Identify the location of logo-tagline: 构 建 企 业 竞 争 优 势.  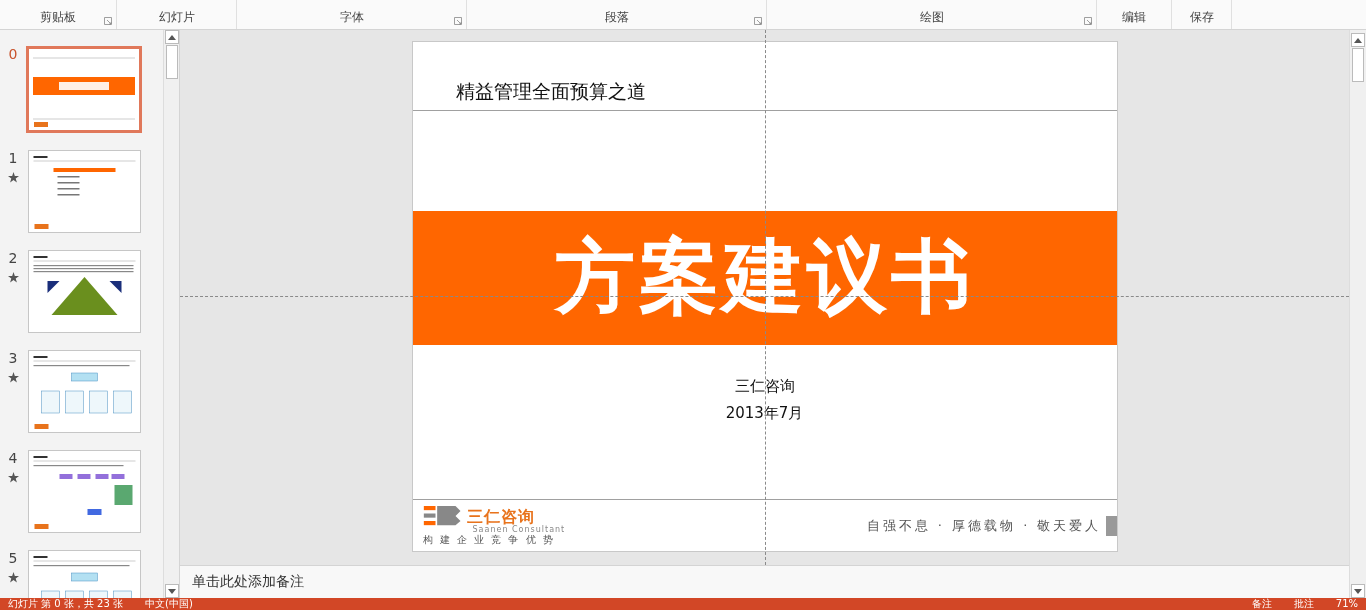
(489, 539).